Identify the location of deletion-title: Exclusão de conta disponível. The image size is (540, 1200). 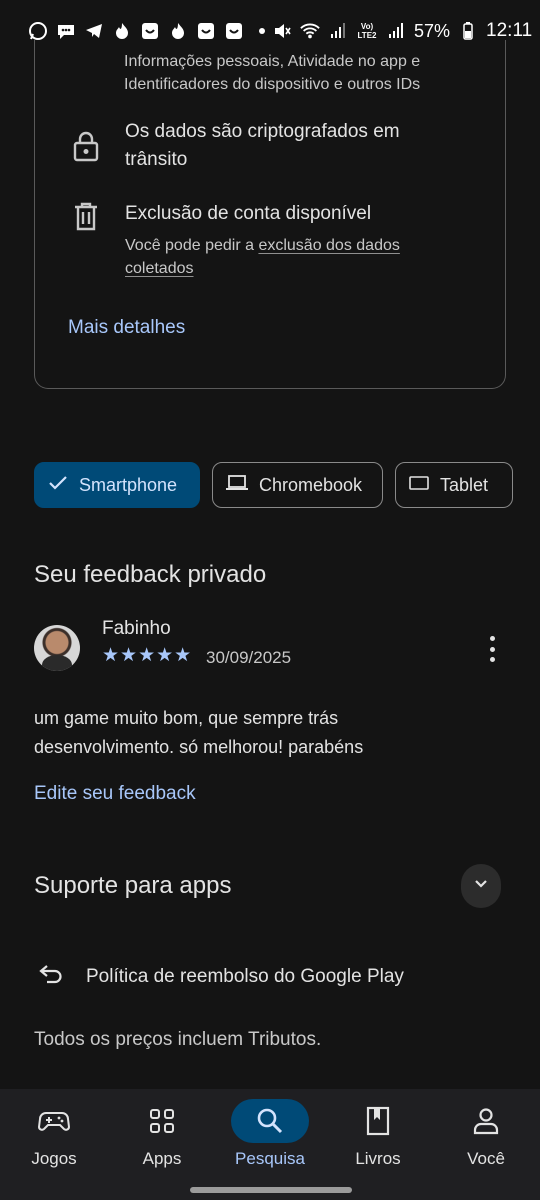
(248, 213).